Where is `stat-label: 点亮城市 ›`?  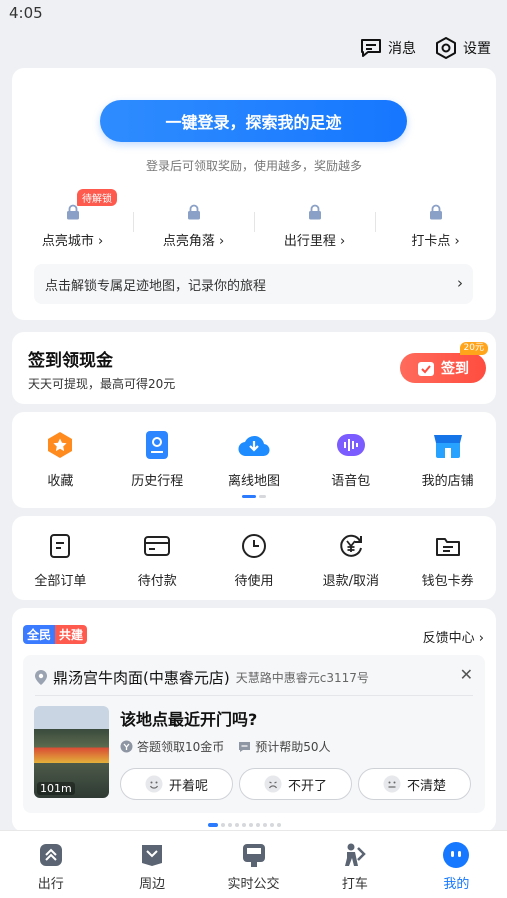 stat-label: 点亮城市 › is located at coordinates (72, 241).